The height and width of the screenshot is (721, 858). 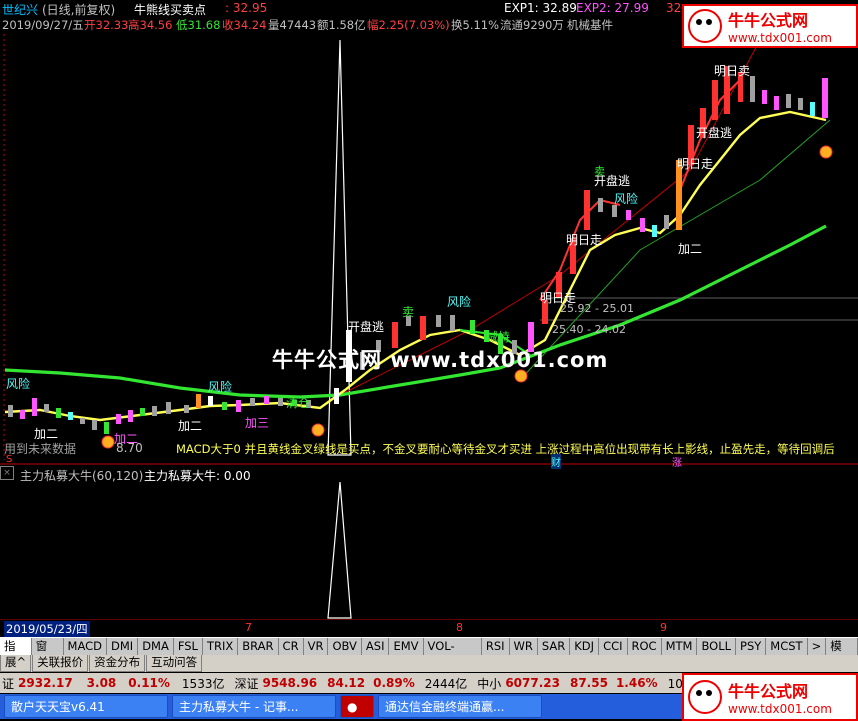 I want to click on label-sell-2: 卖, so click(x=599, y=171).